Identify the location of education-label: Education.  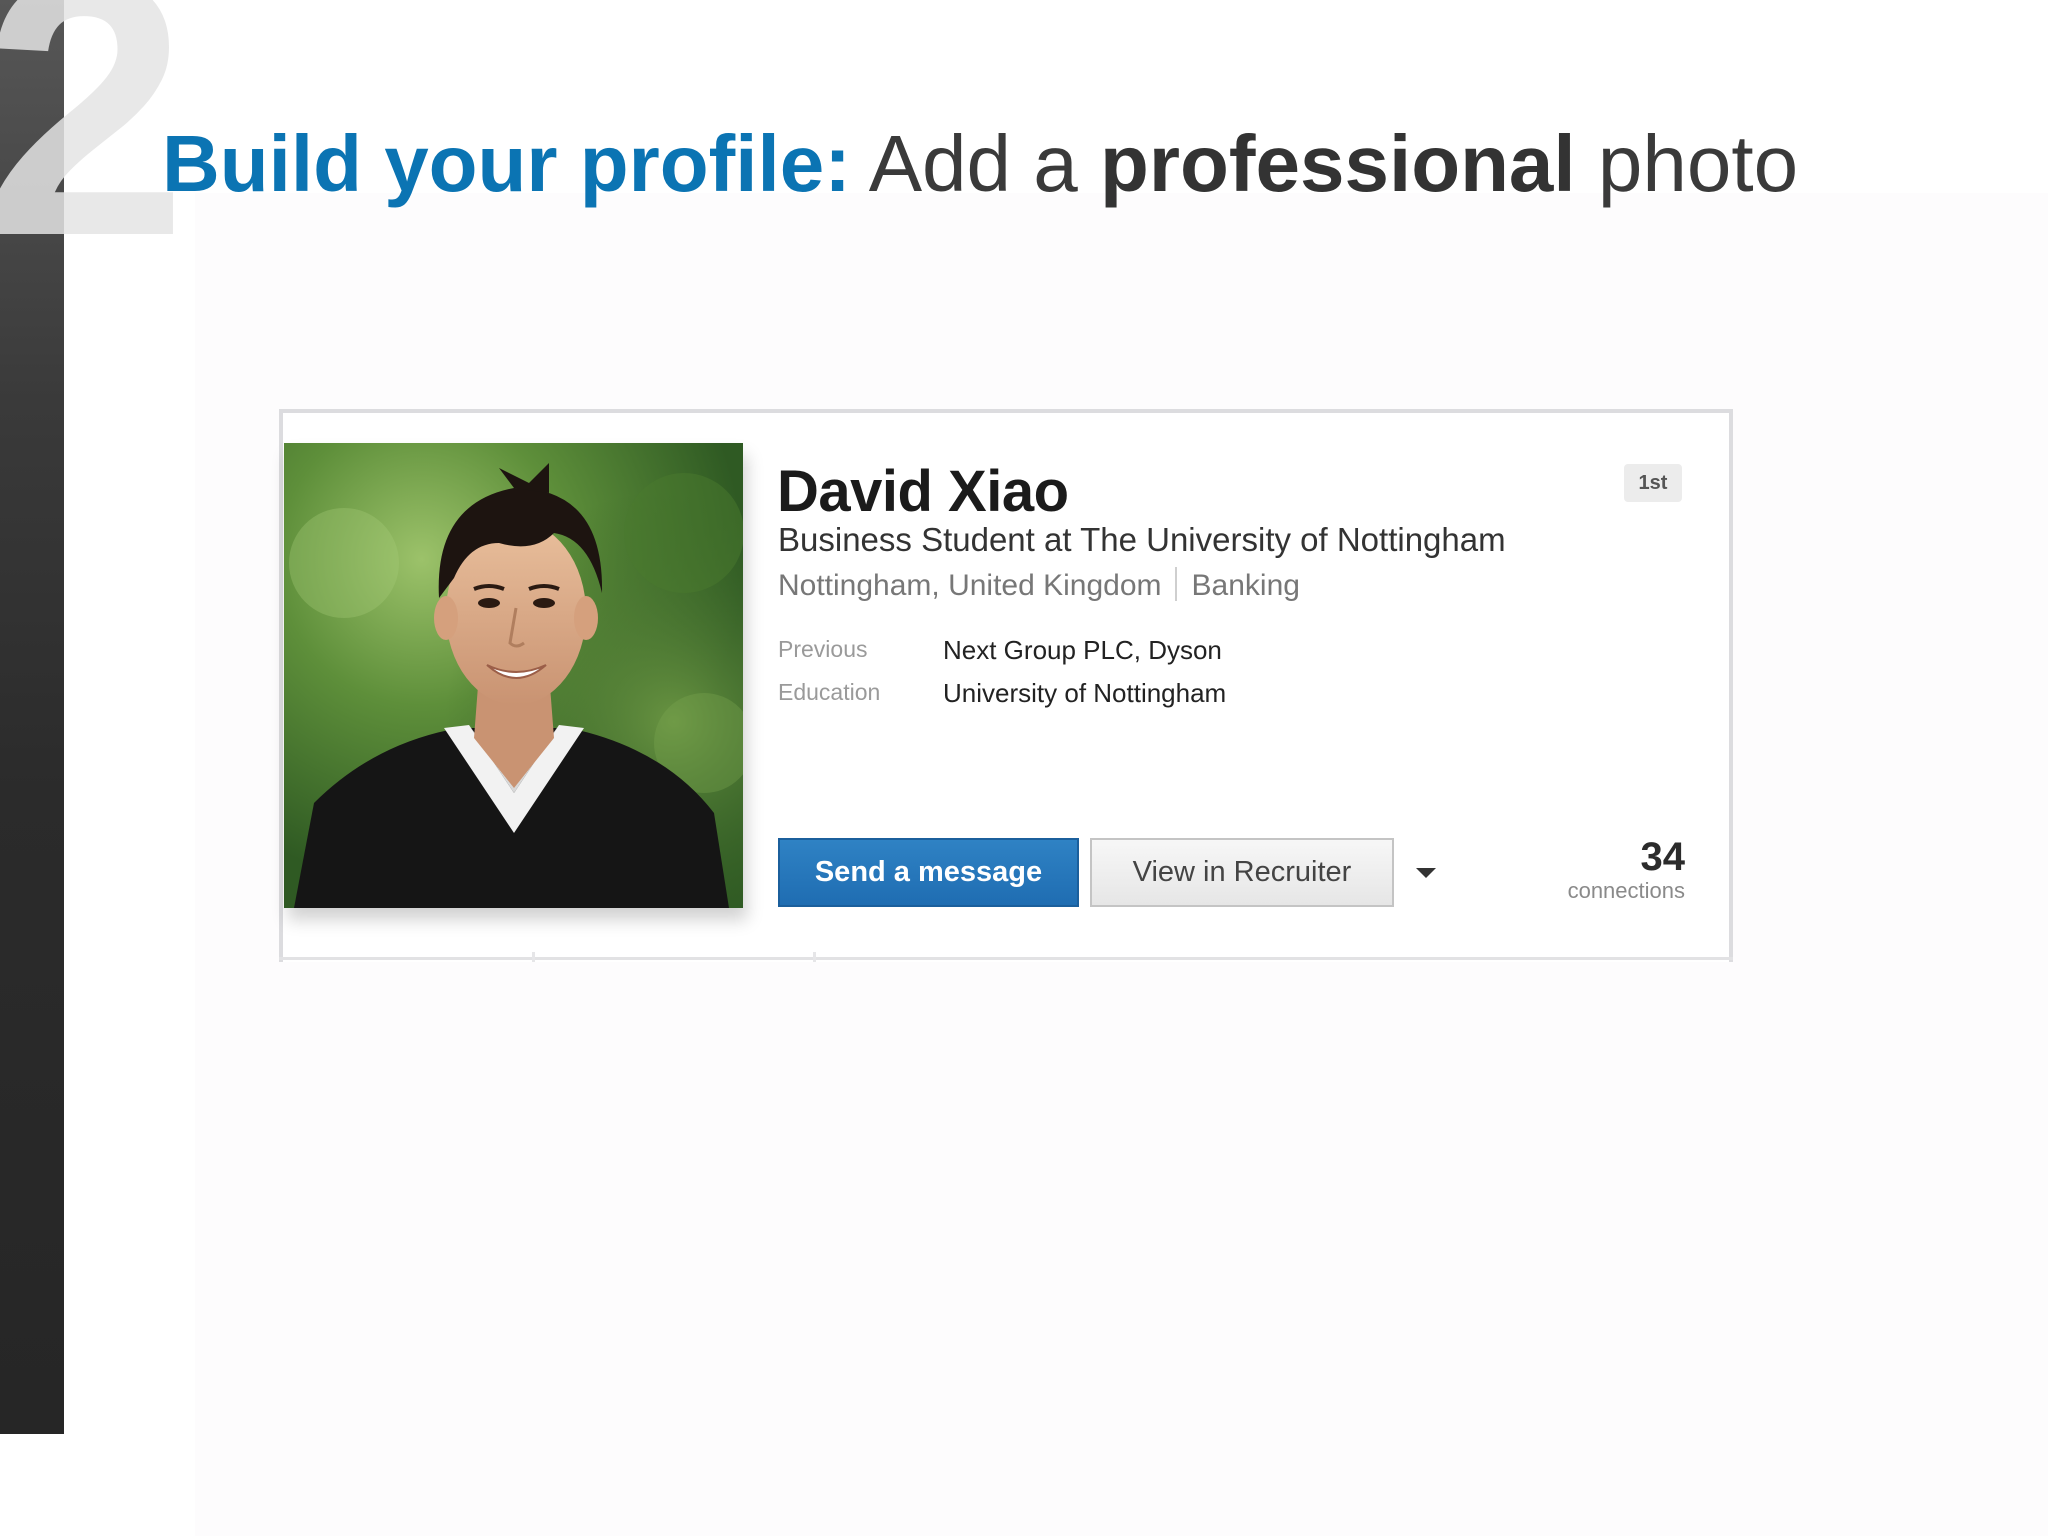
(829, 692).